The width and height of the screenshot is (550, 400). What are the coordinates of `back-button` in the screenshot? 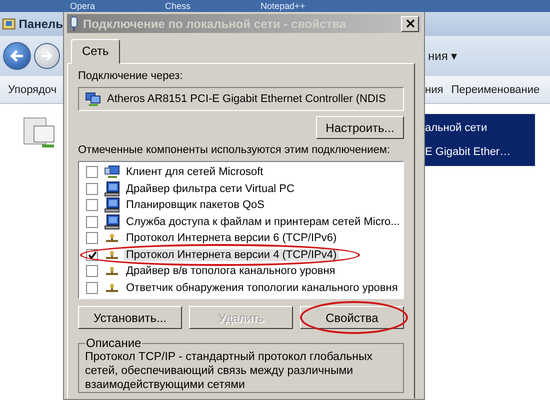 It's located at (17, 56).